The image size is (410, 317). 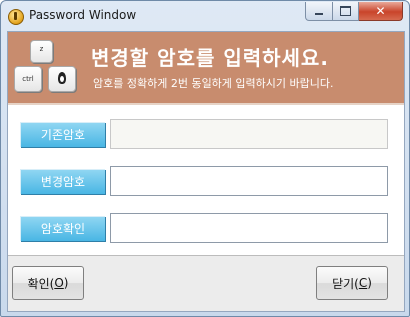 I want to click on minimize-icon, so click(x=319, y=14).